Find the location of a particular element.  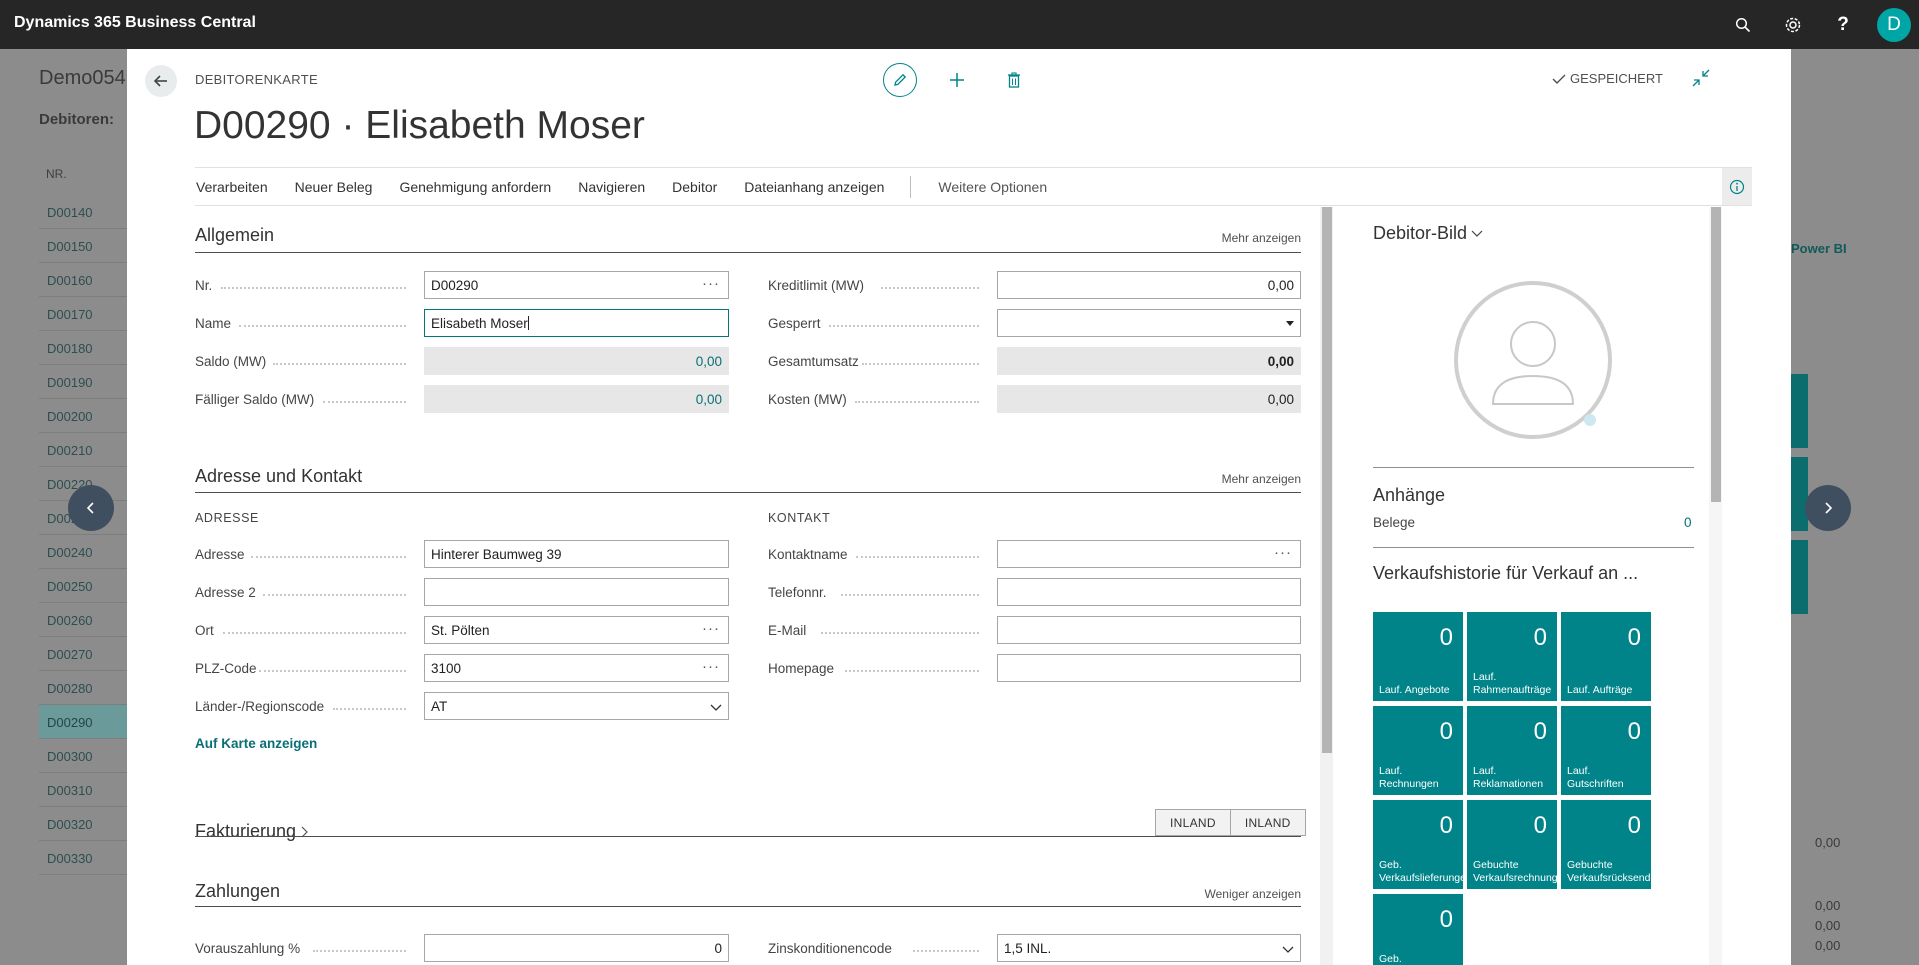

factbox-attachments-title: Anhänge is located at coordinates (1409, 495).